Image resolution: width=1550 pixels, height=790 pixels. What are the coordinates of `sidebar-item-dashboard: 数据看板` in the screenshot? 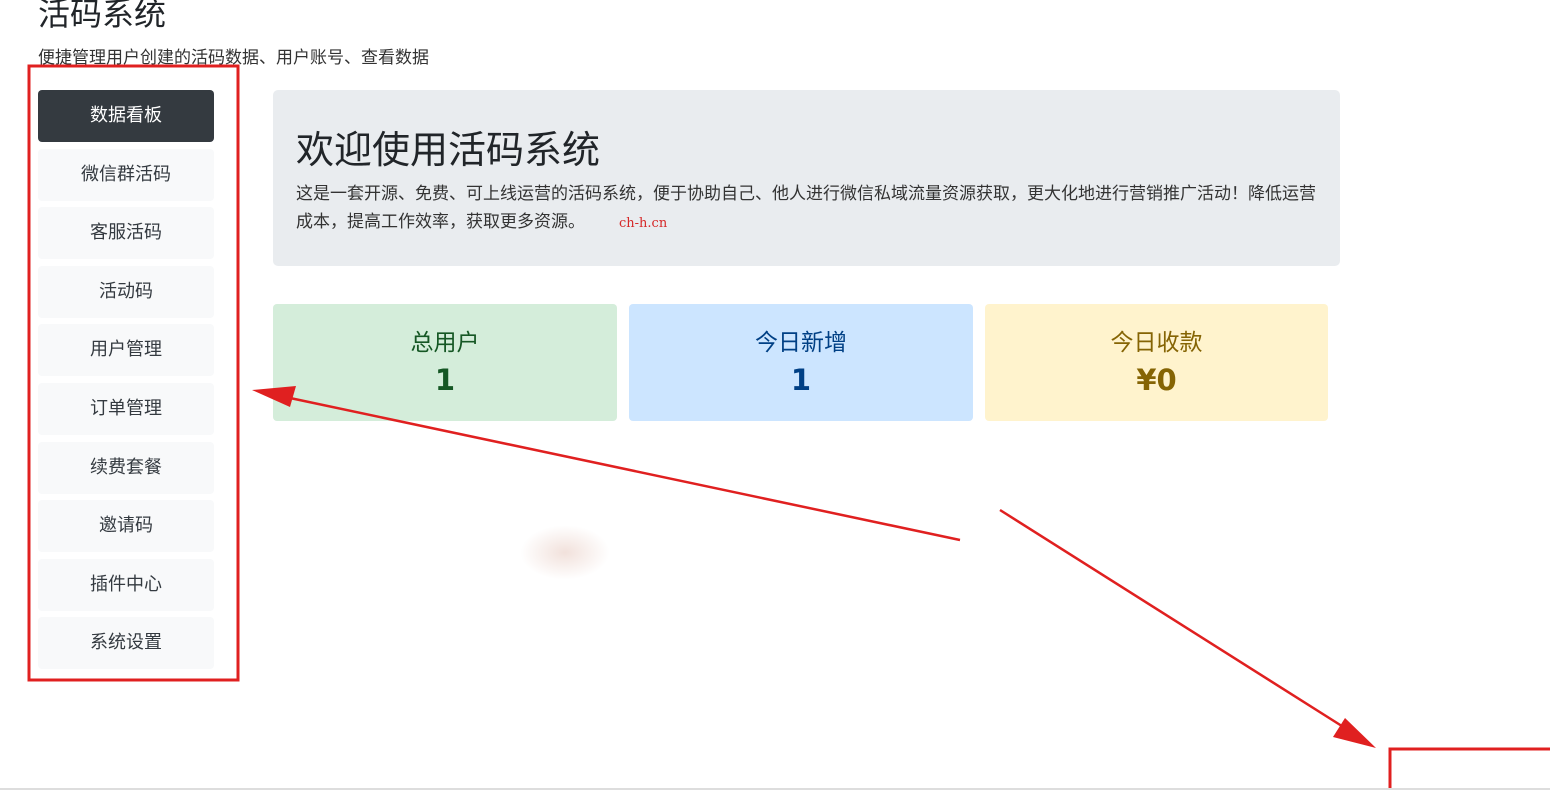 It's located at (126, 116).